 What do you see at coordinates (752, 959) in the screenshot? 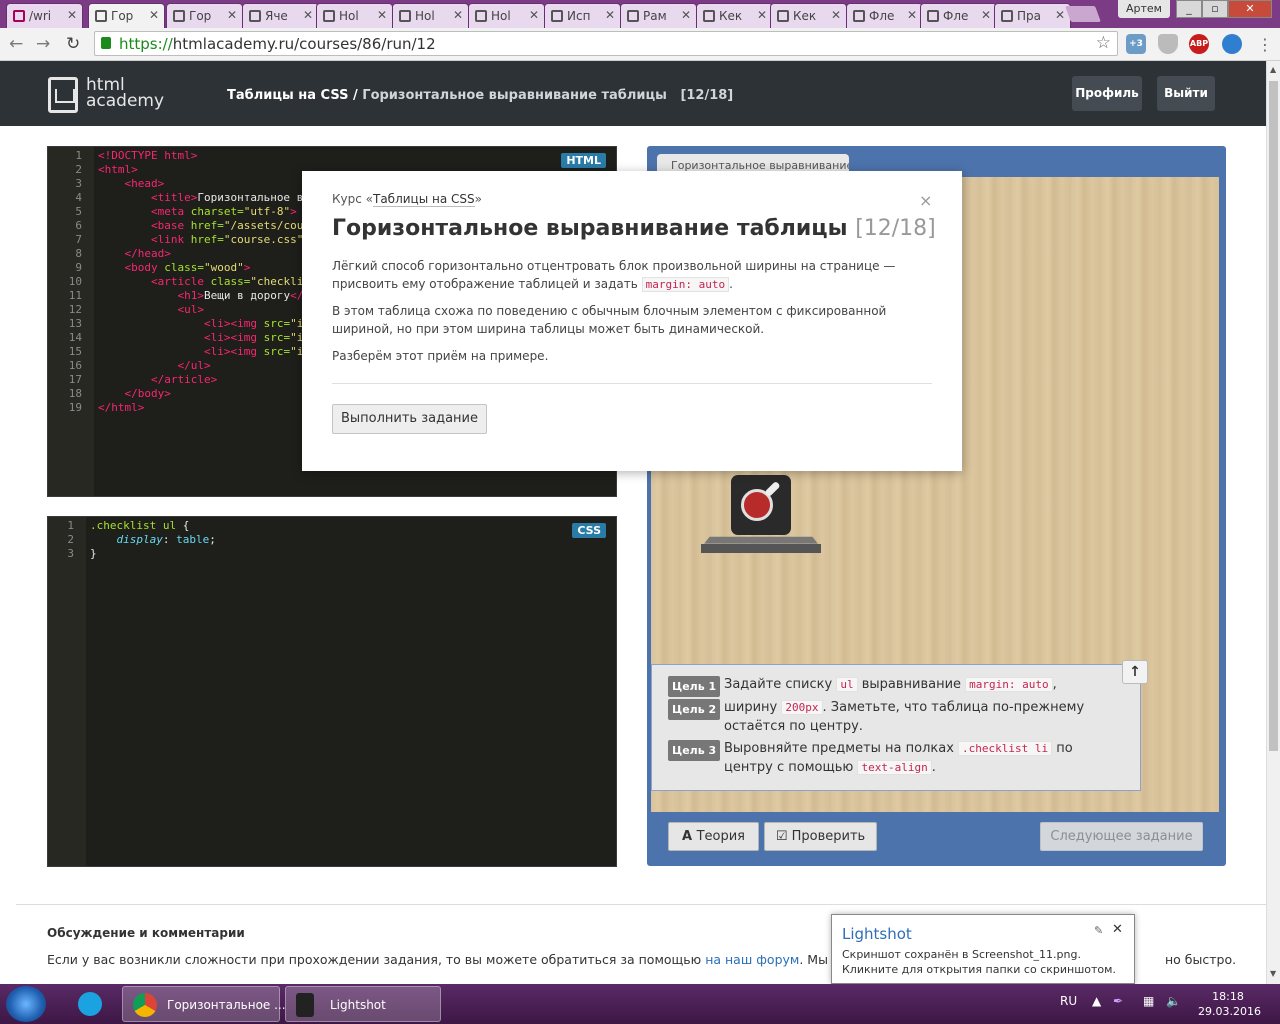
I see `forum-link: на наш форум` at bounding box center [752, 959].